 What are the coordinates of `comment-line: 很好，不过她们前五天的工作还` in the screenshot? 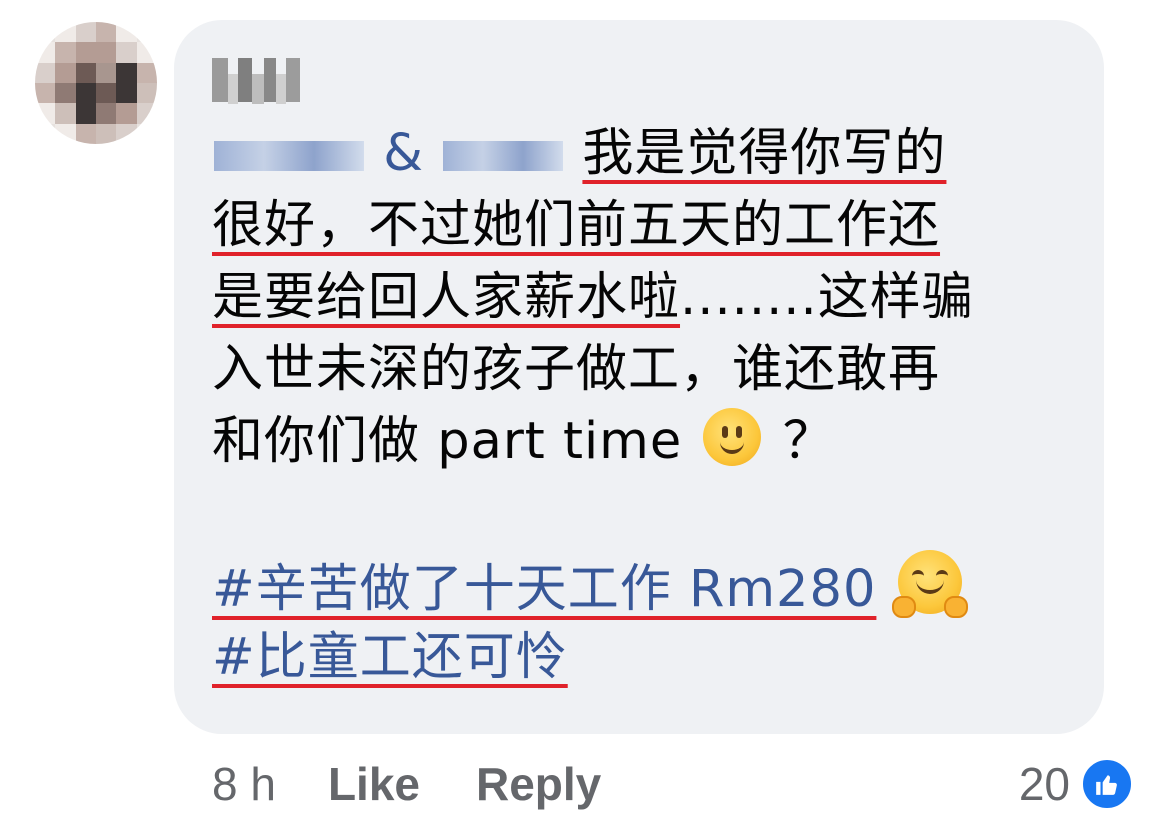 It's located at (647, 226).